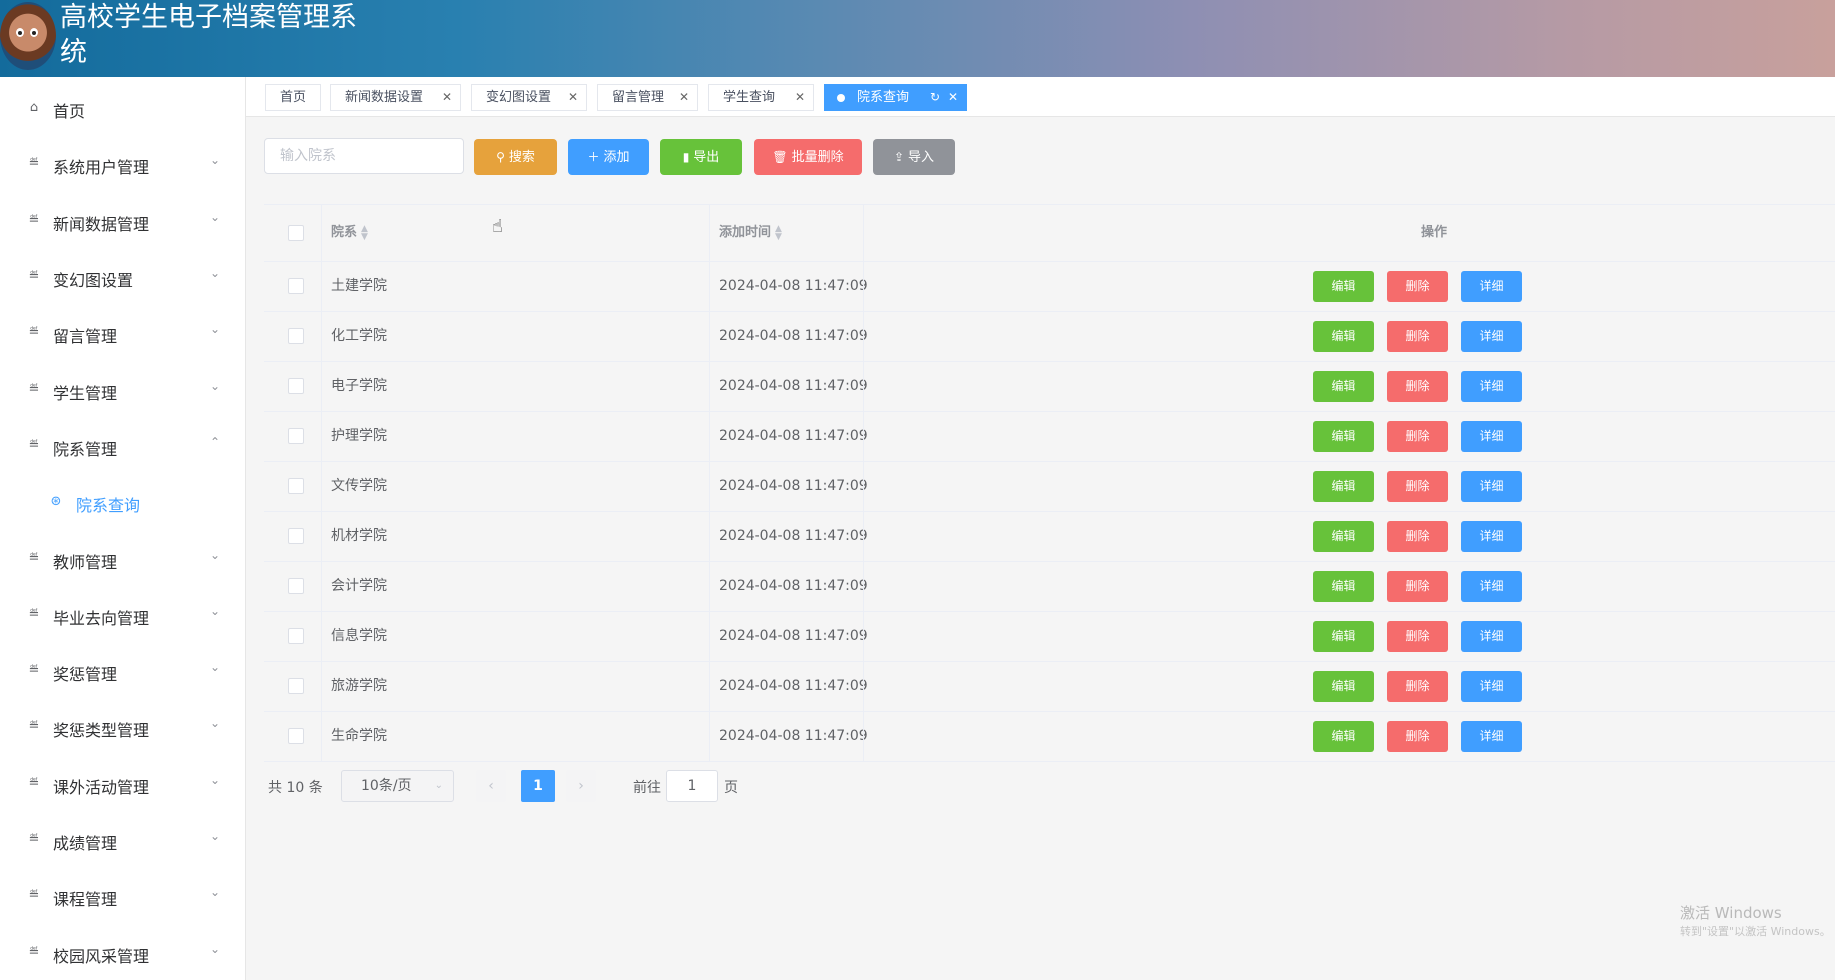 This screenshot has height=980, width=1835. Describe the element at coordinates (123, 559) in the screenshot. I see `sidebar-item: ≝ 教师管理 ⌄` at that location.